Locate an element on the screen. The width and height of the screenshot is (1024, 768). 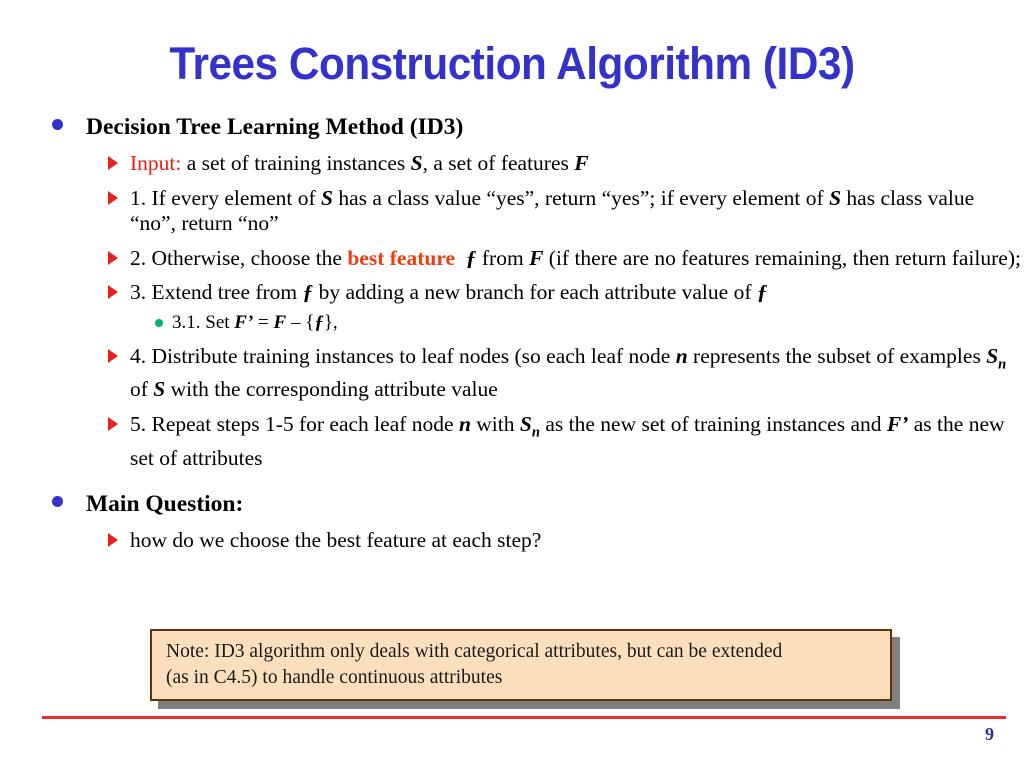
step3-text-a: 3. Extend tree from is located at coordinates (216, 292).